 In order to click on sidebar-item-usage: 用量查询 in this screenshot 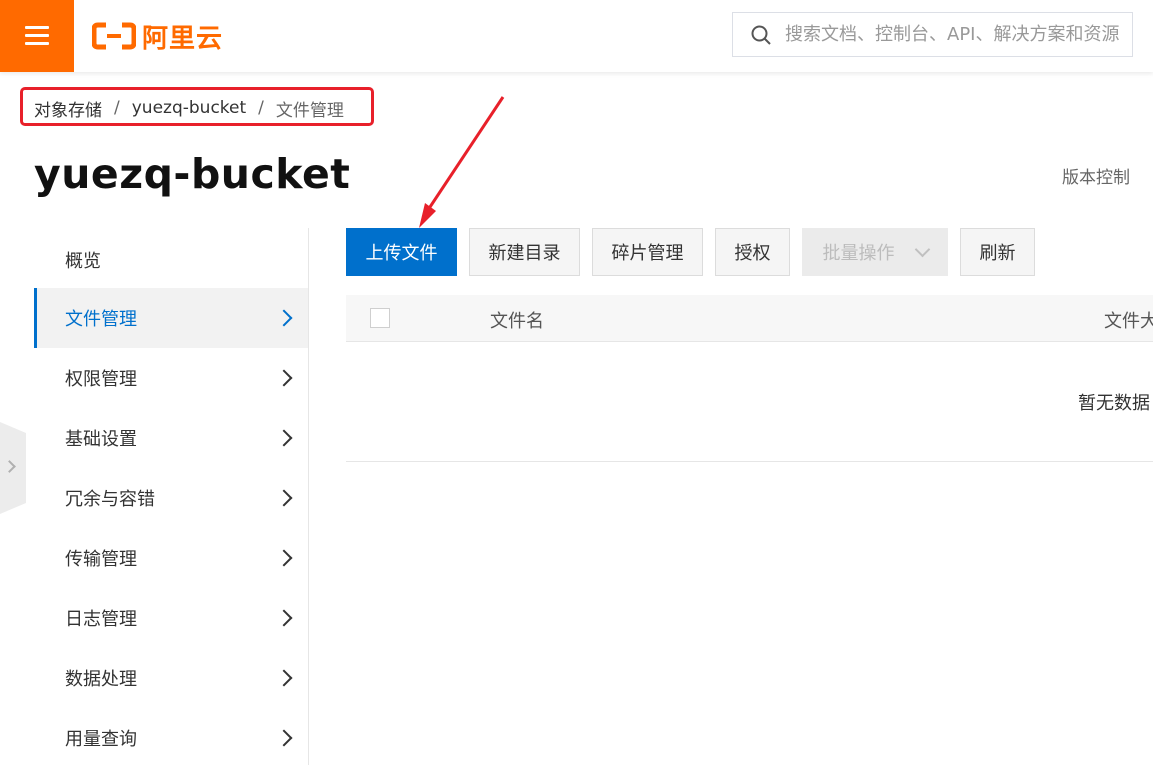, I will do `click(171, 736)`.